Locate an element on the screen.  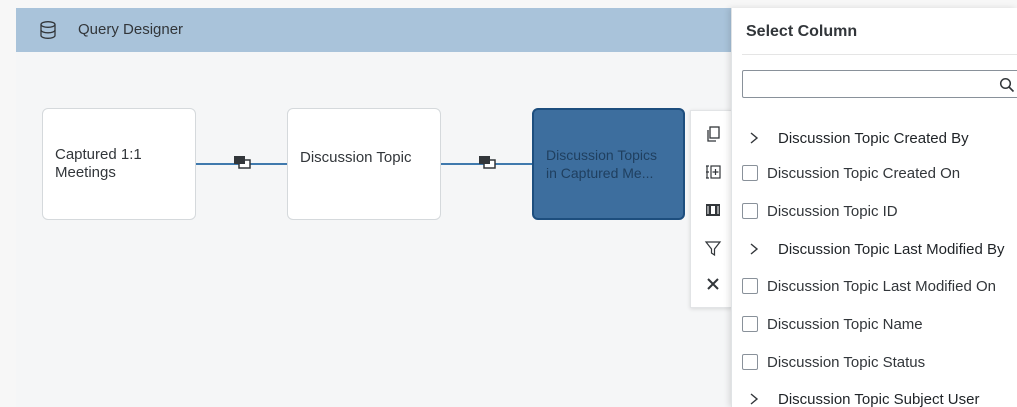
column-list-item-expandable: Discussion Topic Last Modified By is located at coordinates (873, 249).